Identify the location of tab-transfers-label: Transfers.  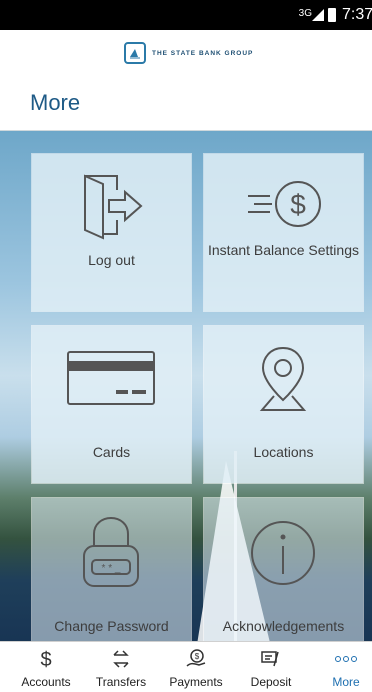
(121, 682).